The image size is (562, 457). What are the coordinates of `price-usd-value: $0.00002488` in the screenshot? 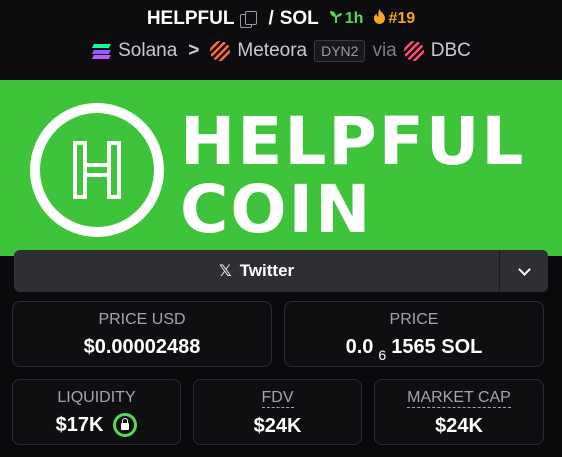 It's located at (142, 347).